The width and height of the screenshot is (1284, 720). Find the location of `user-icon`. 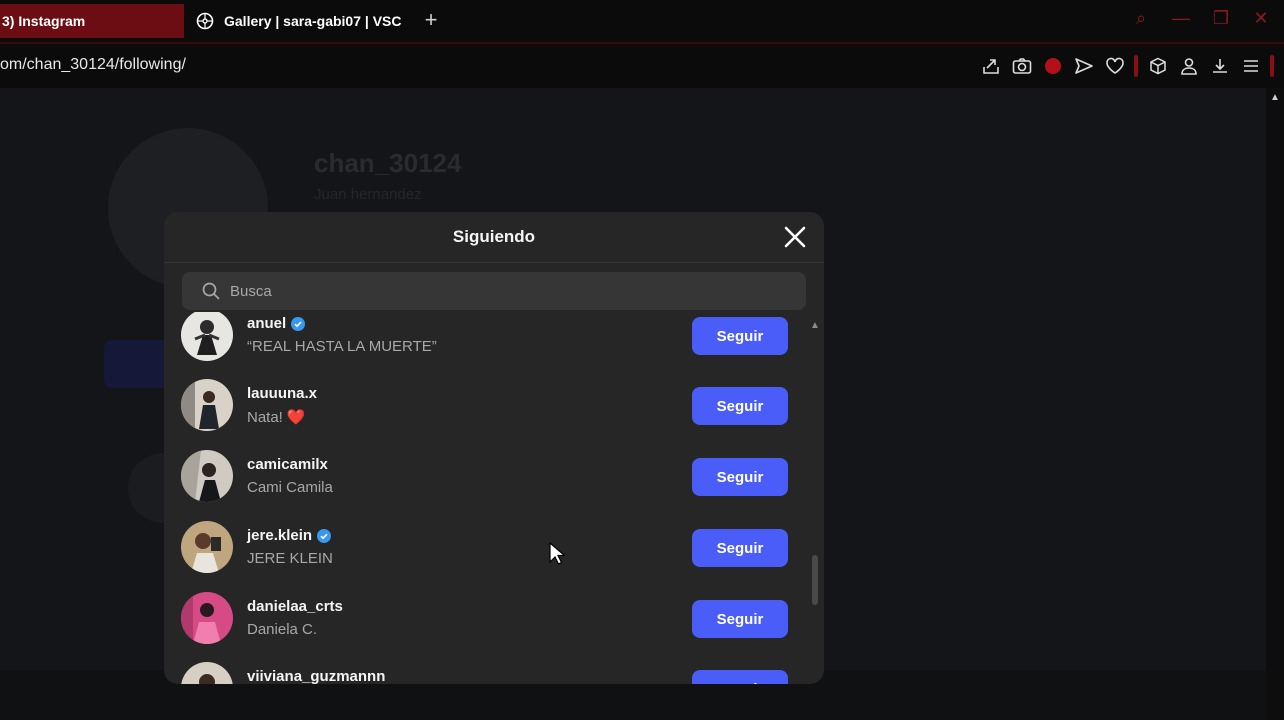

user-icon is located at coordinates (1188, 65).